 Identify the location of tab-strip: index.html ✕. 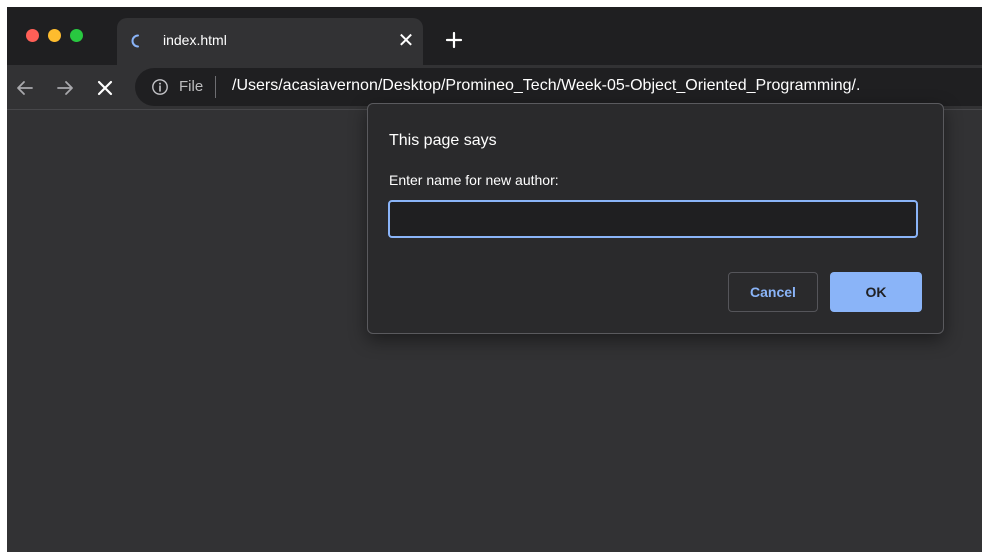
(494, 36).